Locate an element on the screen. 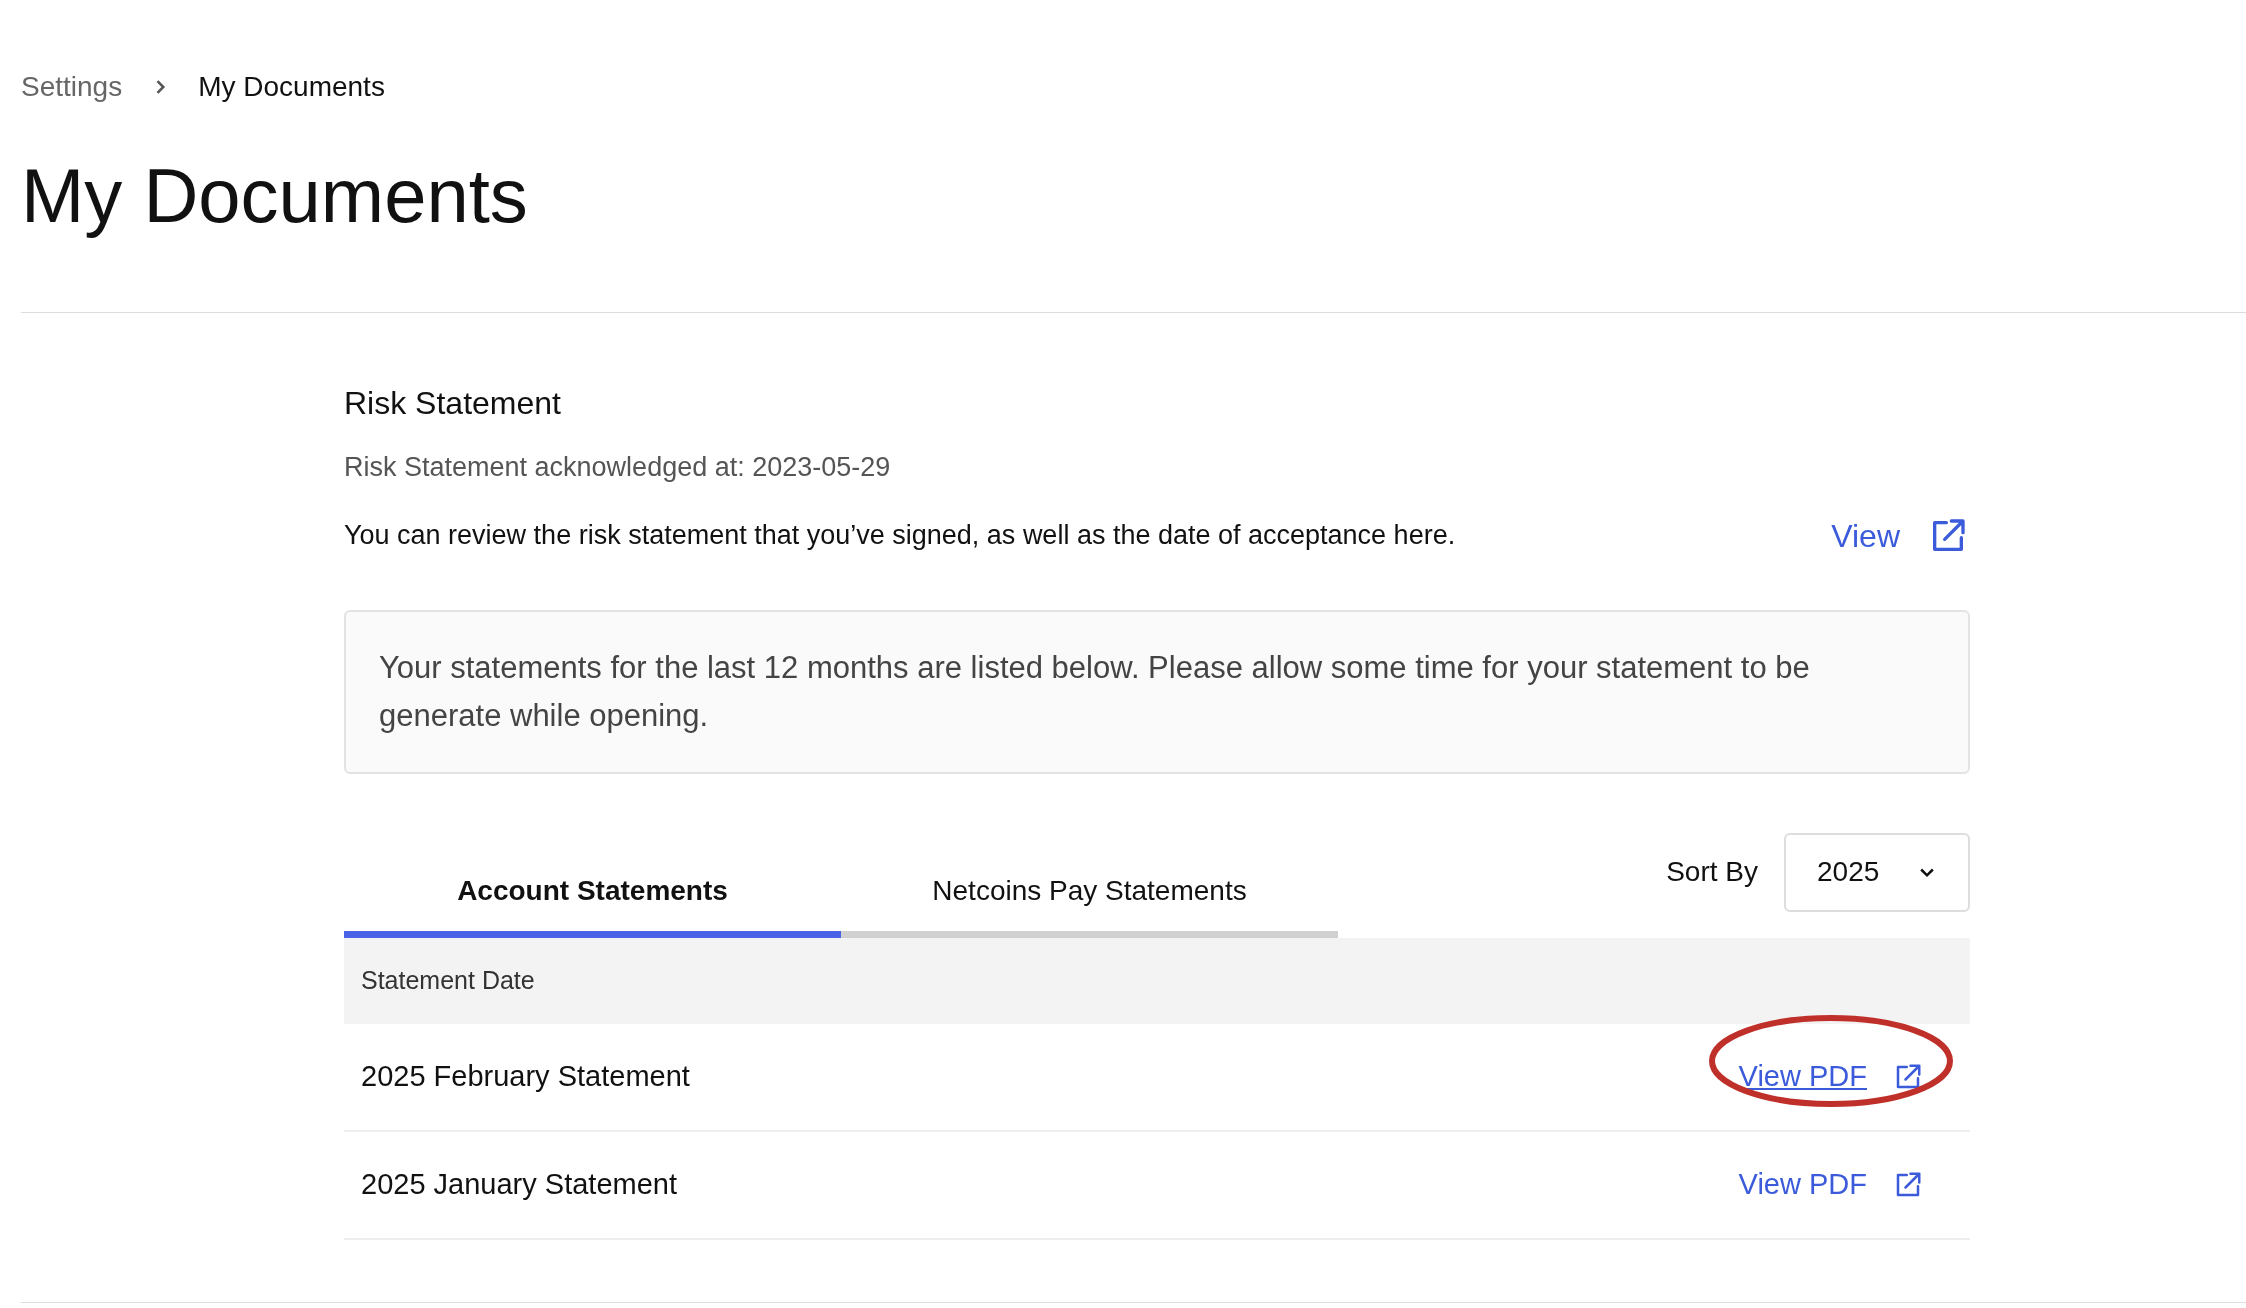  statement-name: 2025 January Statement is located at coordinates (519, 1184).